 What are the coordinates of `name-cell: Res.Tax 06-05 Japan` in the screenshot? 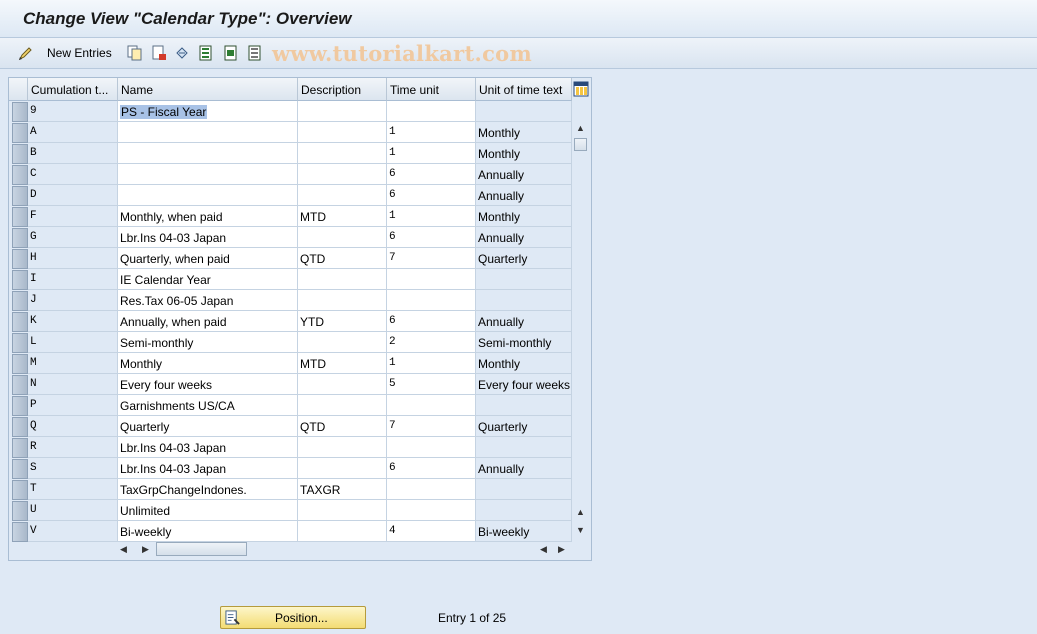 It's located at (208, 300).